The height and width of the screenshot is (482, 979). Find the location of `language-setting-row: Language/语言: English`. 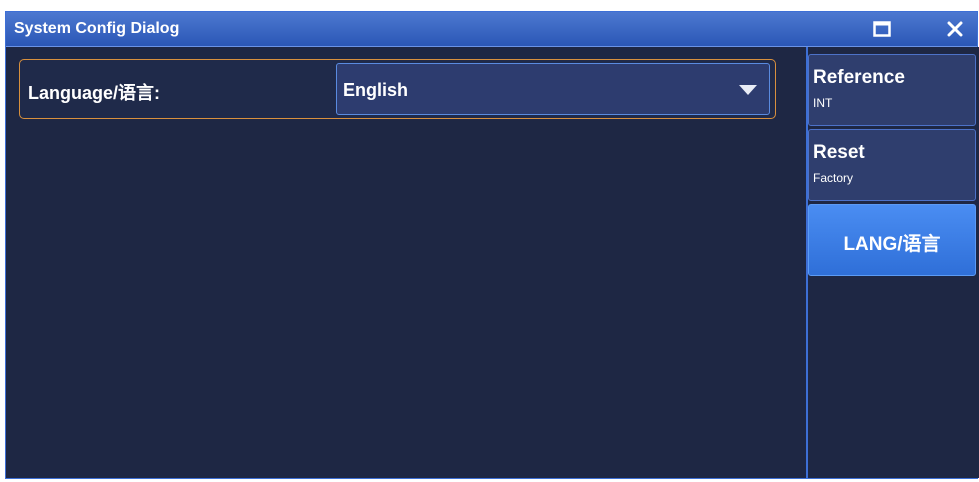

language-setting-row: Language/语言: English is located at coordinates (397, 89).